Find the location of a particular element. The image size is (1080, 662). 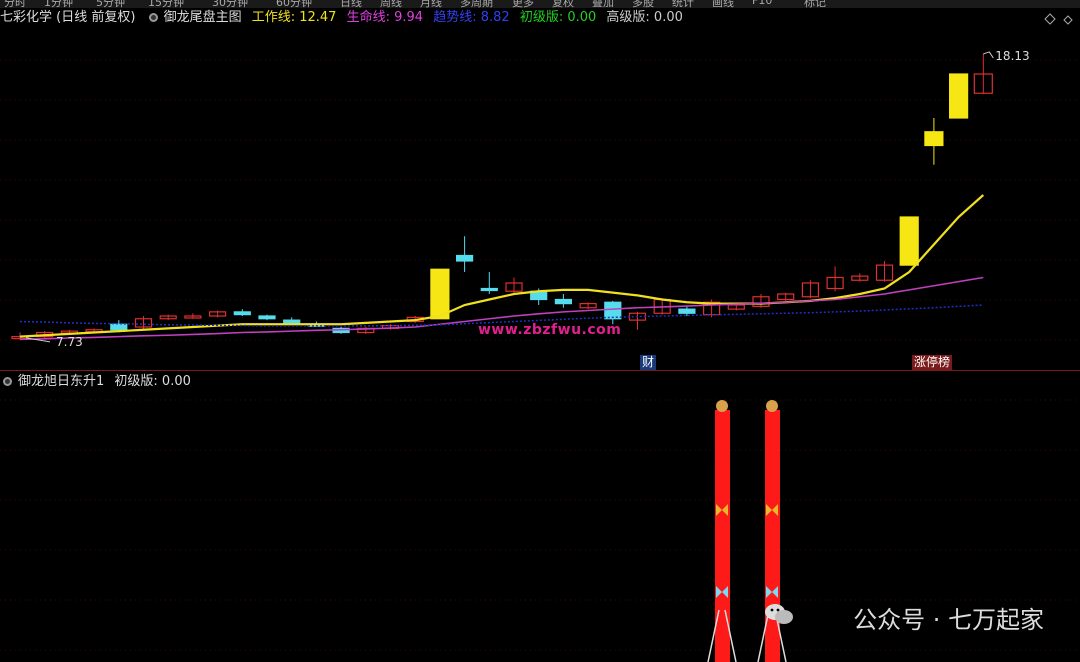

high-price-label: 18.13 is located at coordinates (1012, 56).